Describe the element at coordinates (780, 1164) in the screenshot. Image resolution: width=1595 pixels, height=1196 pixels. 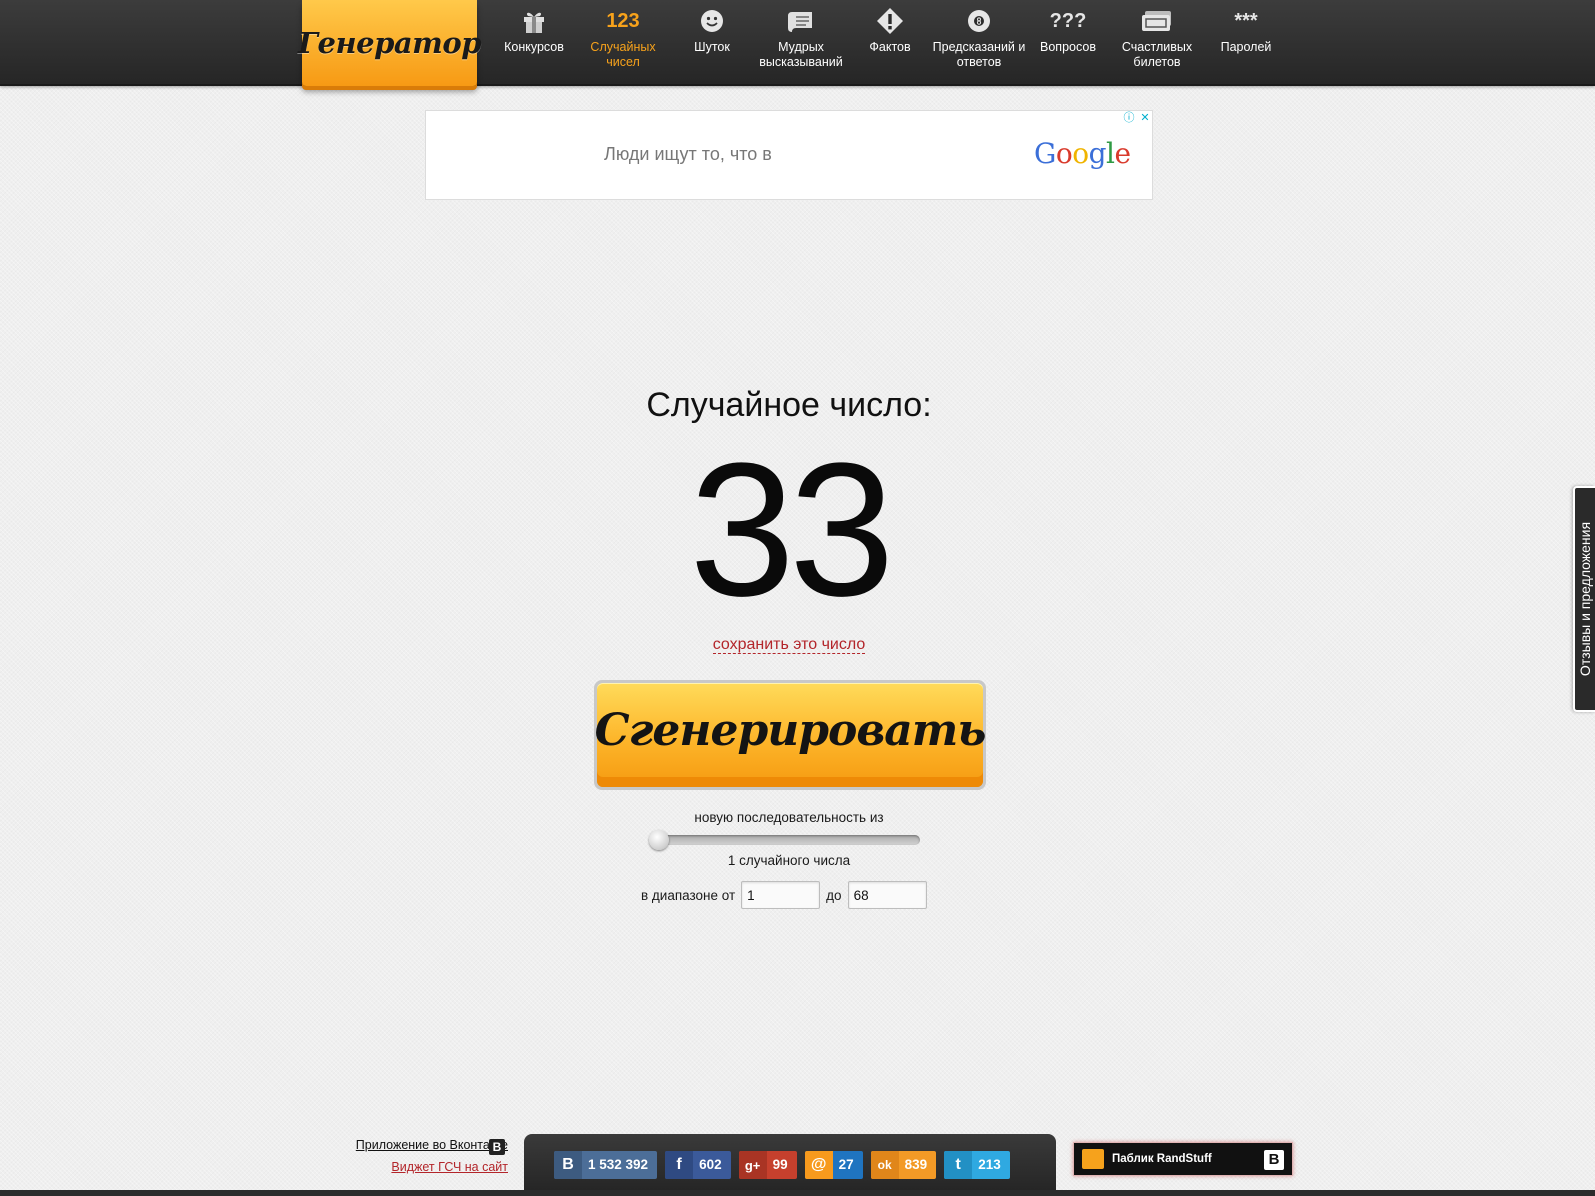
I see `share-count-google-plus: 99` at that location.